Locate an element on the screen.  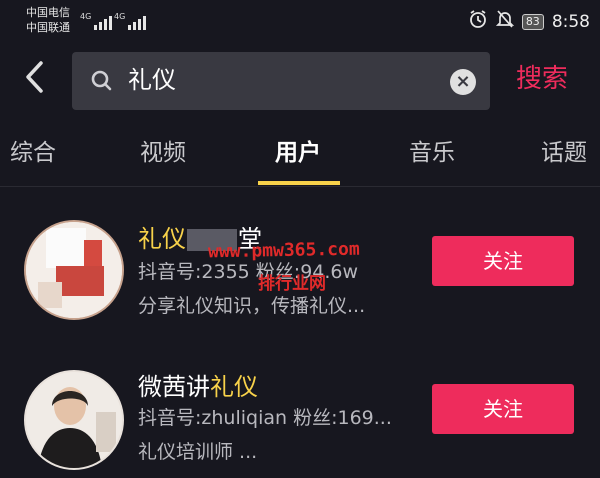
tab-comprehensive: 综合 is located at coordinates (33, 153).